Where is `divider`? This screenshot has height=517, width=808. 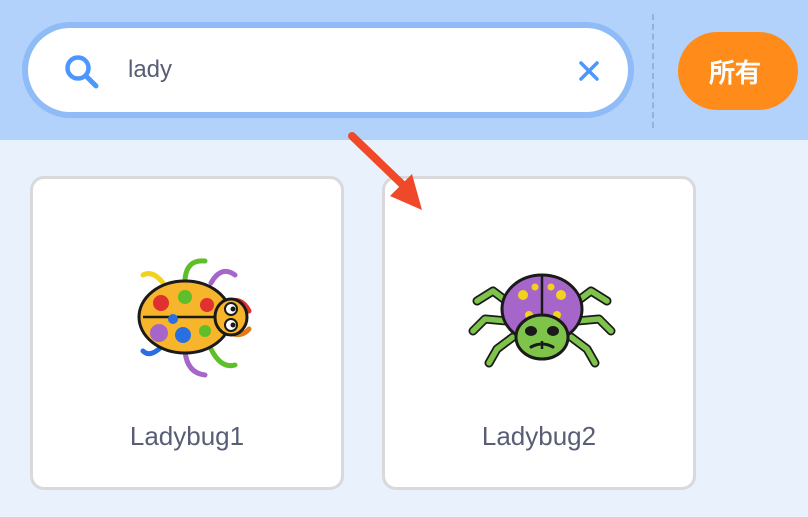
divider is located at coordinates (653, 71).